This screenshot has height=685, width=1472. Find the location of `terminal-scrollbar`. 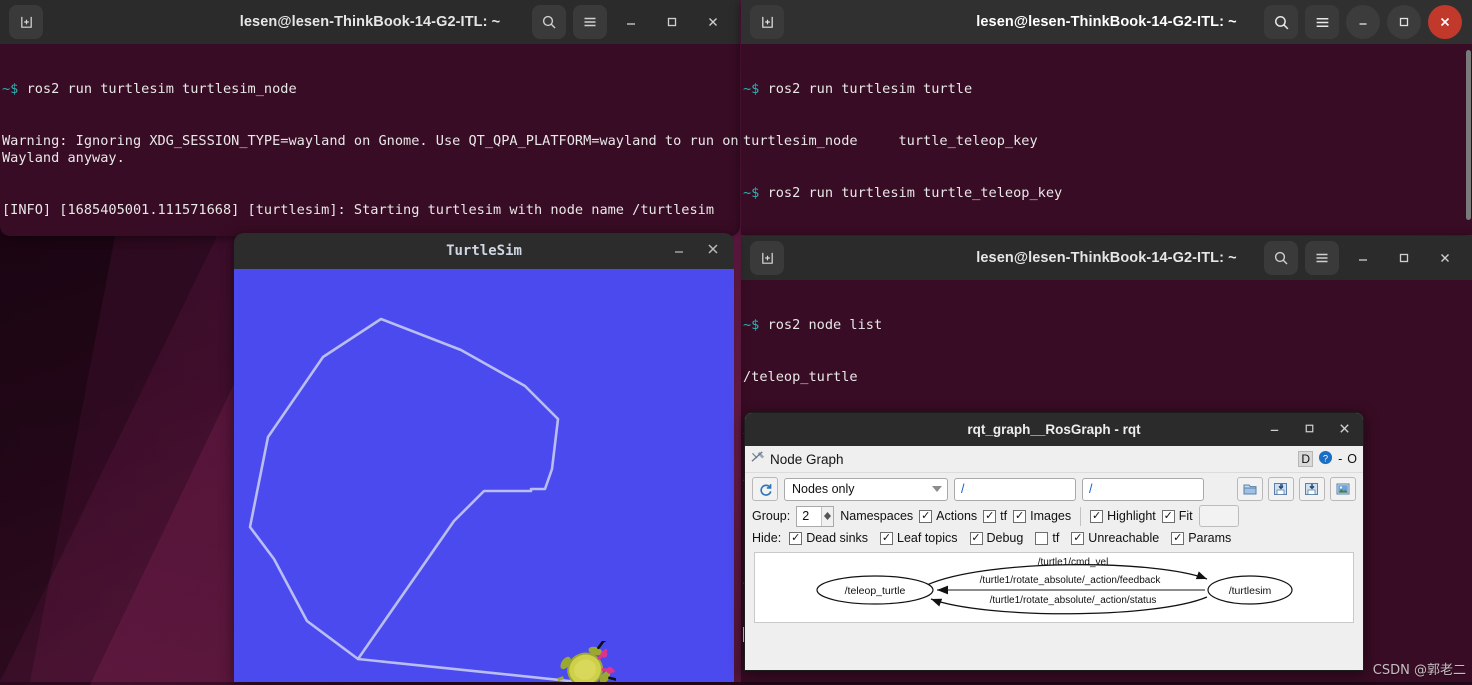

terminal-scrollbar is located at coordinates (1468, 135).